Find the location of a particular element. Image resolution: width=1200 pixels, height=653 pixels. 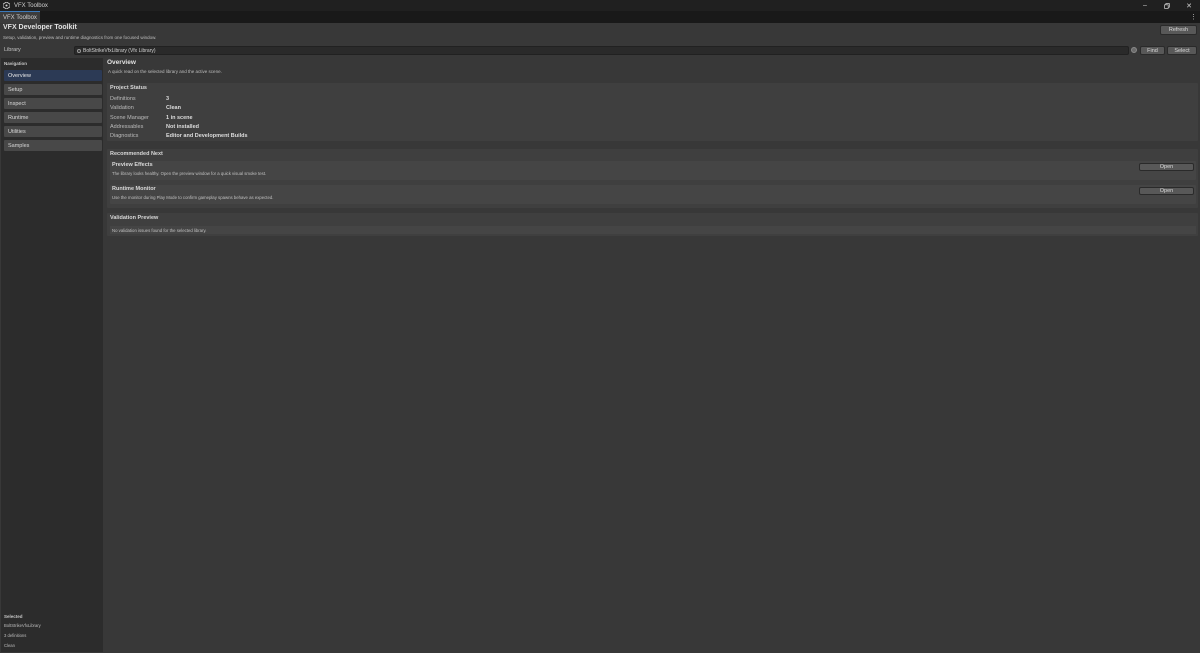

validation-value: Clean is located at coordinates (173, 108).